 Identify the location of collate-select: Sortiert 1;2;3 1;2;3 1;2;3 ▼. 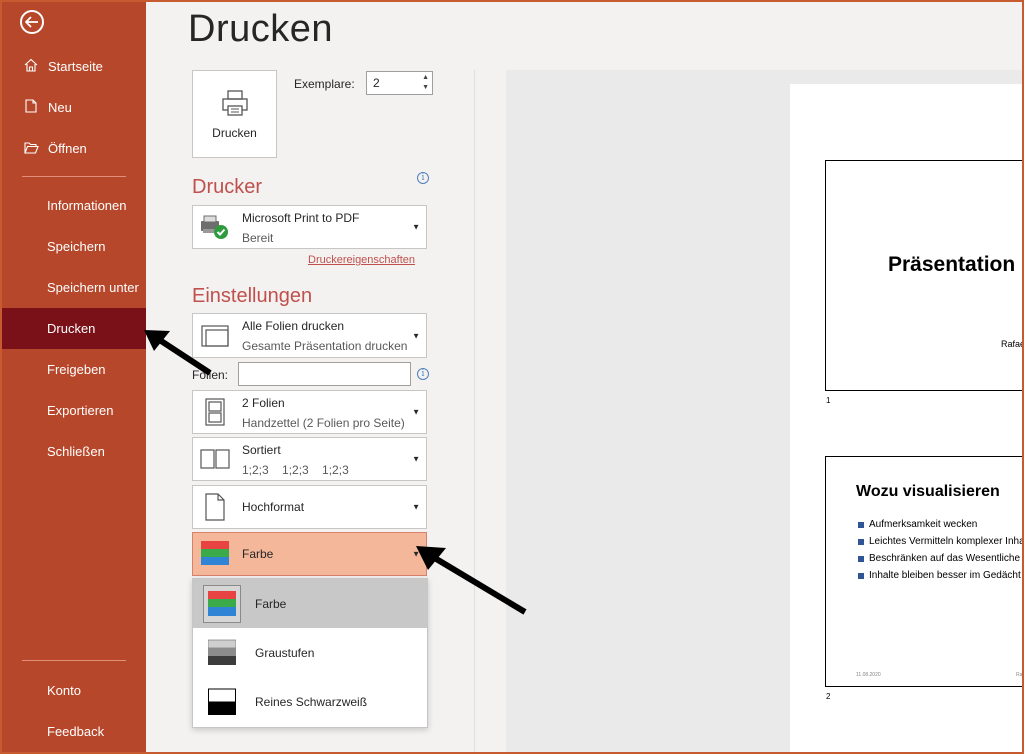
(309, 459).